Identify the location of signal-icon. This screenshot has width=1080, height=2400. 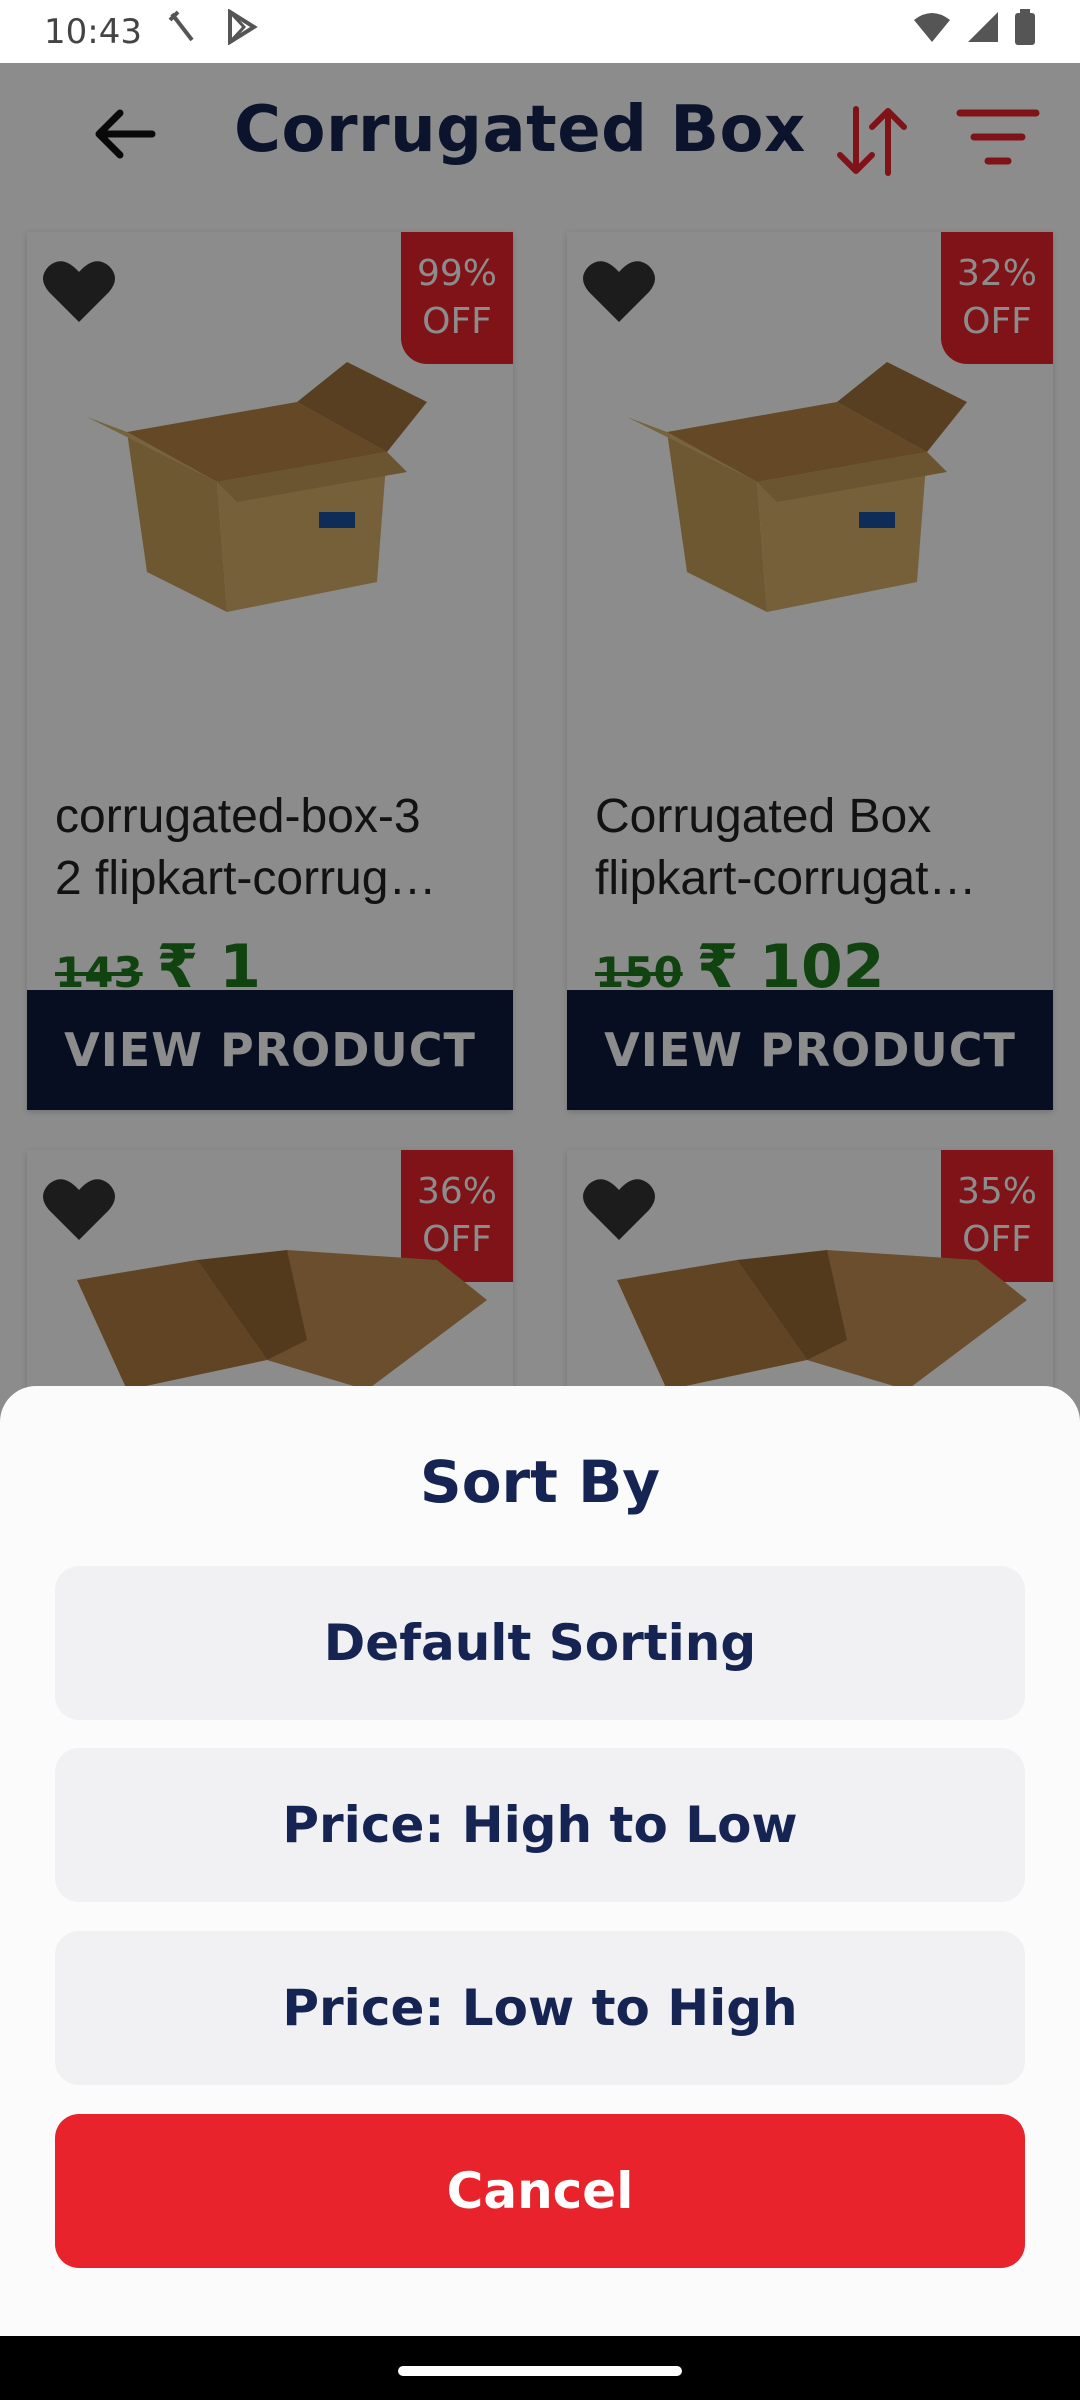
(983, 31).